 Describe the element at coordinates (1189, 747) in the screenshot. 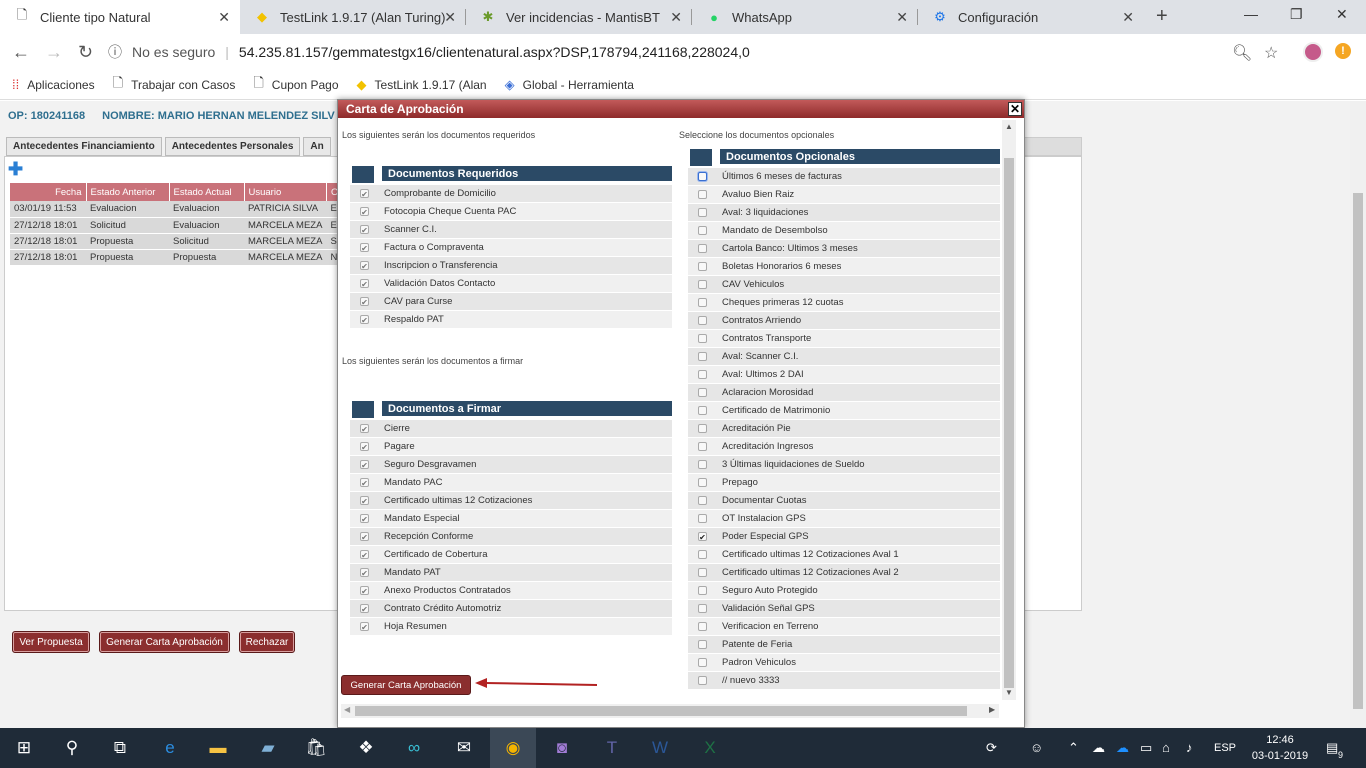

I see `volume-icon: ♪` at that location.